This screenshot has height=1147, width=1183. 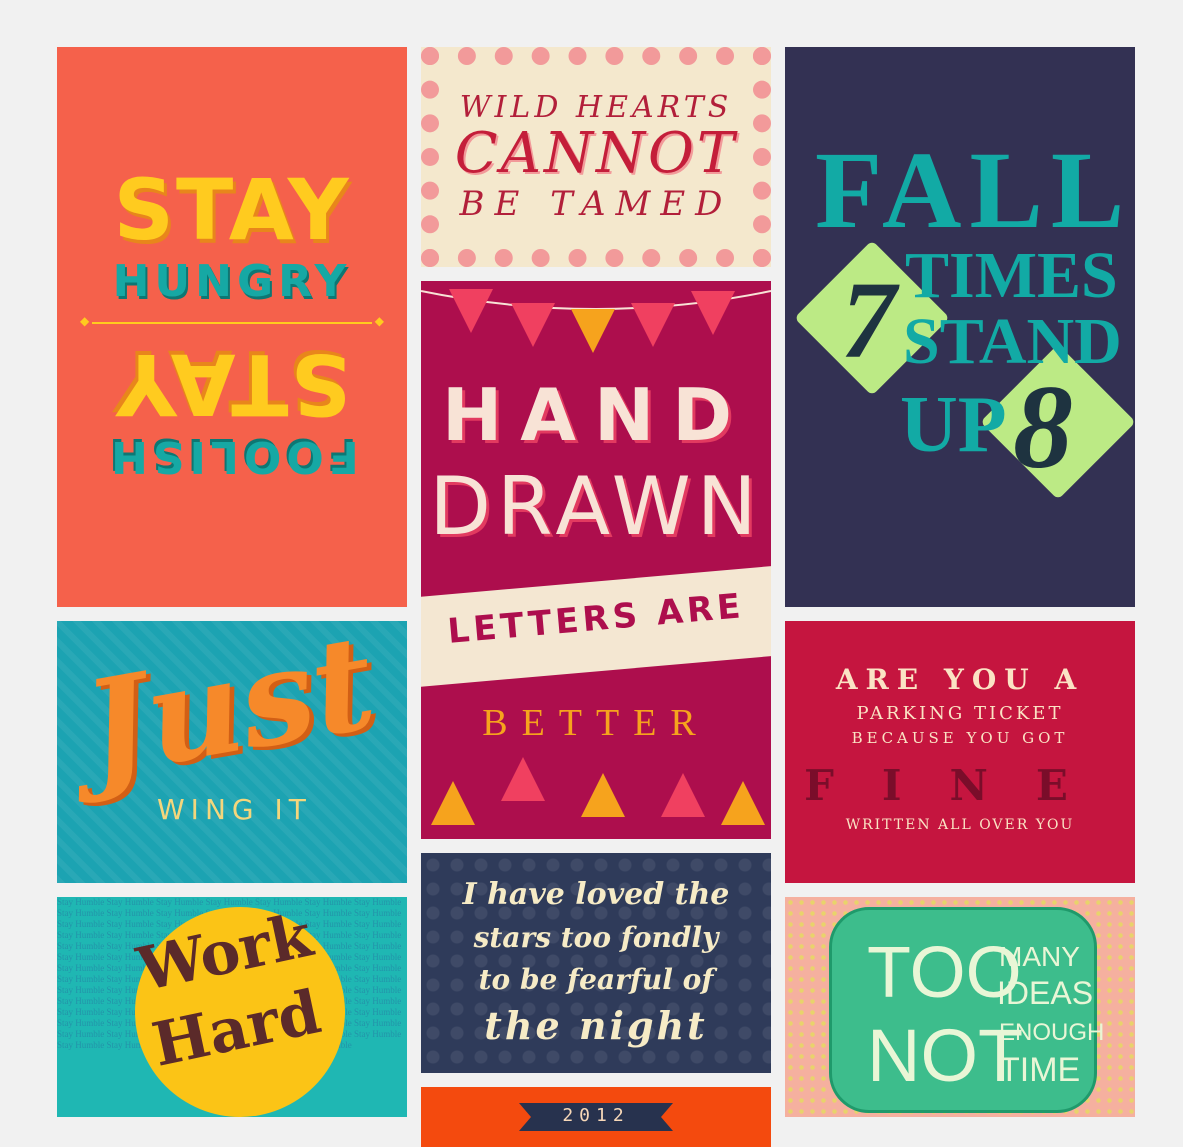 What do you see at coordinates (596, 506) in the screenshot?
I see `card-hand-line2: DRAWN` at bounding box center [596, 506].